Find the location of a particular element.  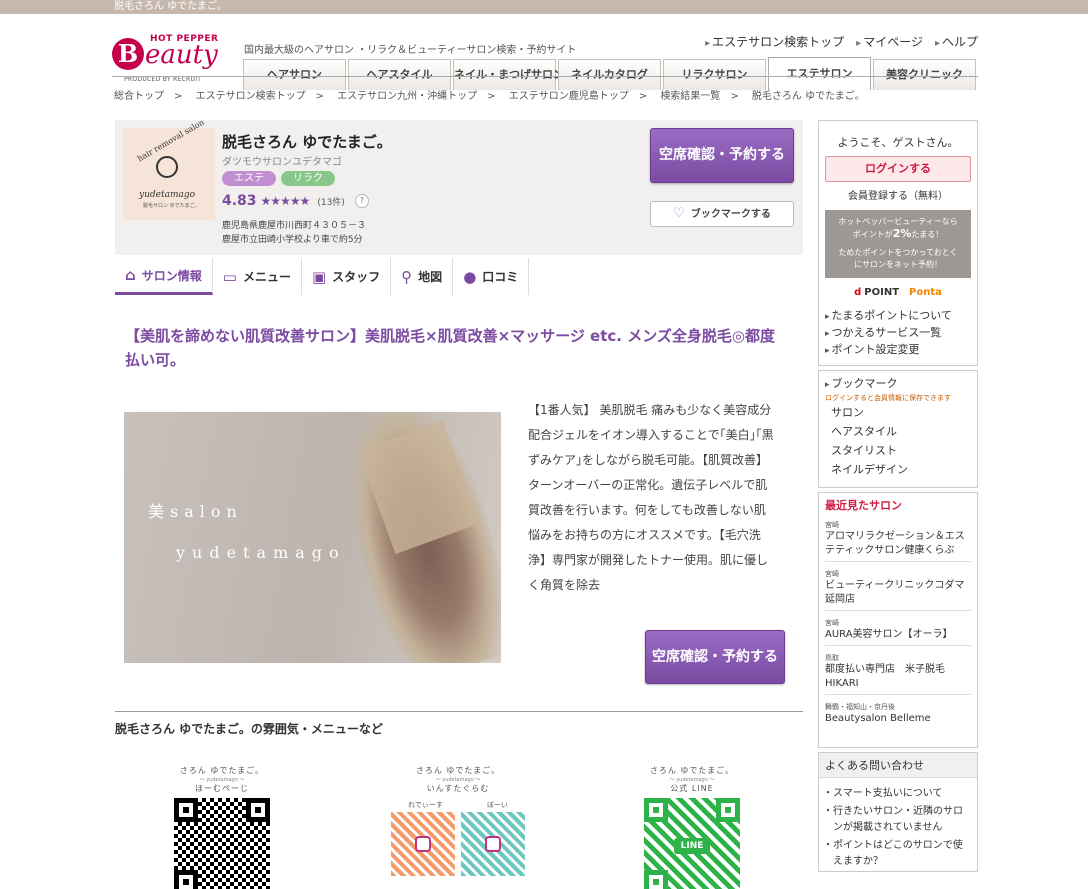

faq-item: 行きたいサロン・近隣のサロンが掲載されていません is located at coordinates (898, 819).